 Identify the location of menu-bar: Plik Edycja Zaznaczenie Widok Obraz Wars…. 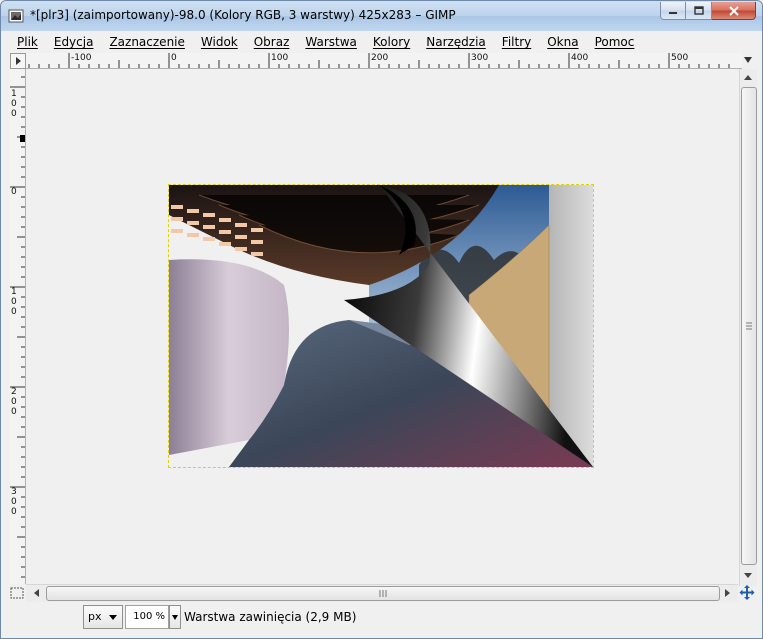
(325, 42).